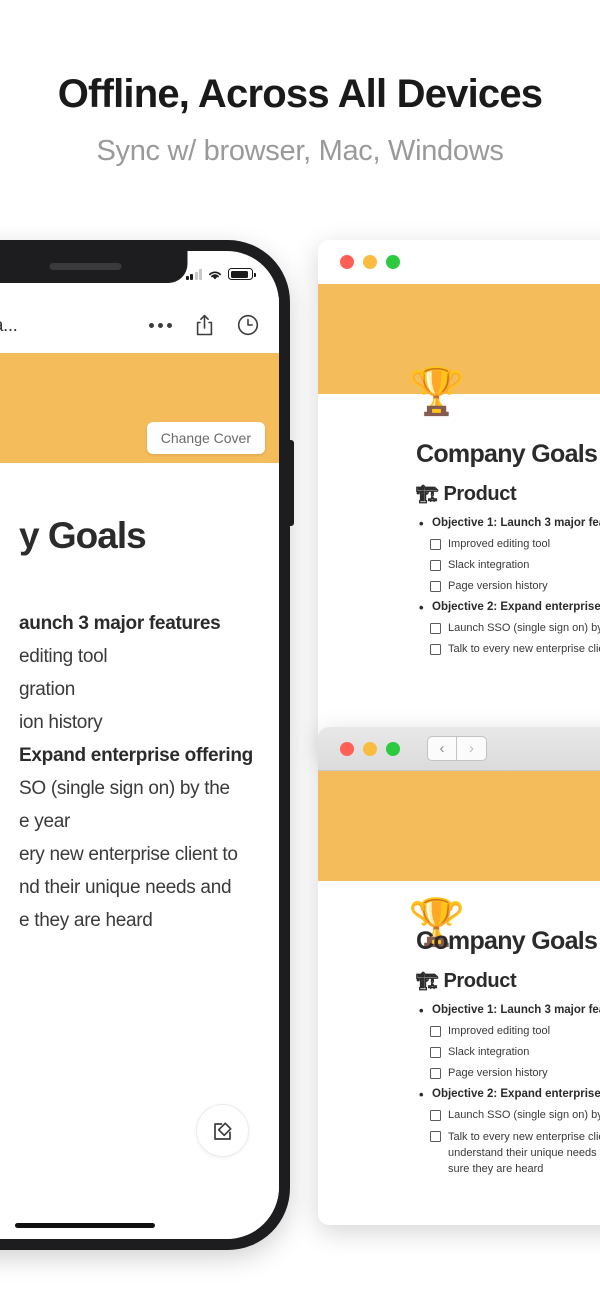 This screenshot has height=1299, width=600. Describe the element at coordinates (149, 624) in the screenshot. I see `phone-objective-1: aunch 3 major features` at that location.